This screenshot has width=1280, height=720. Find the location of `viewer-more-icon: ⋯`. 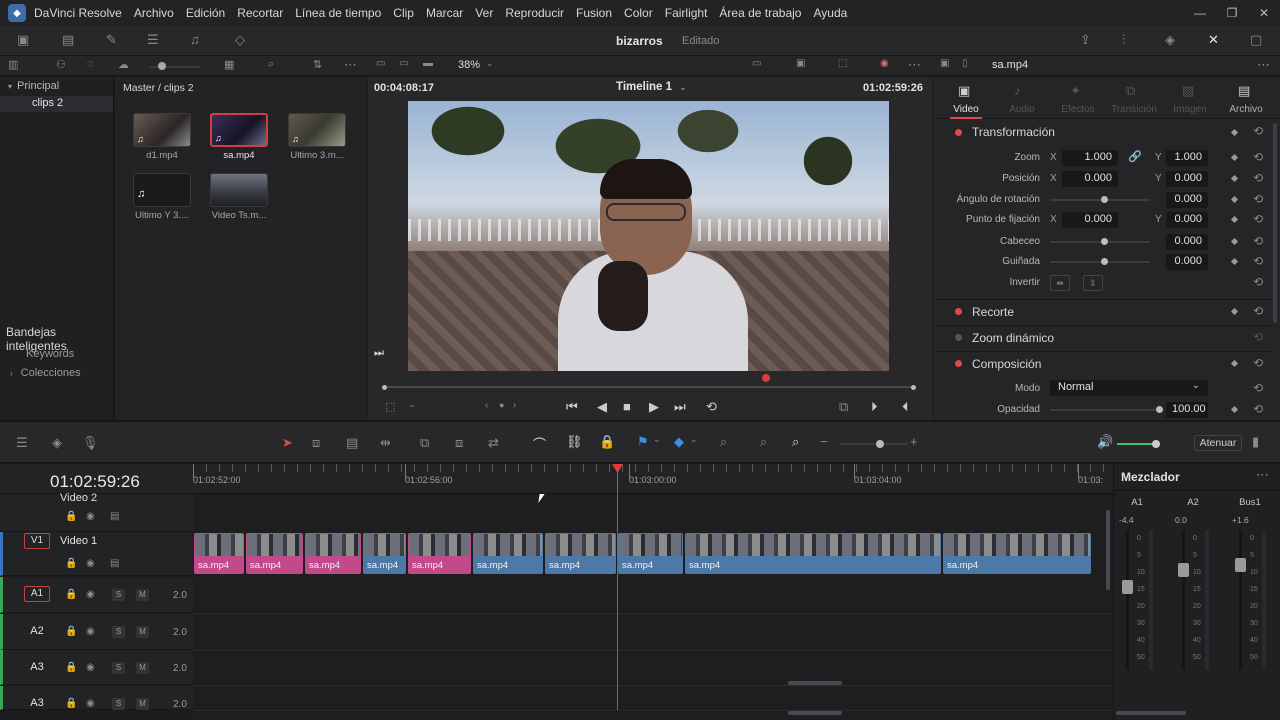

viewer-more-icon: ⋯ is located at coordinates (914, 65).